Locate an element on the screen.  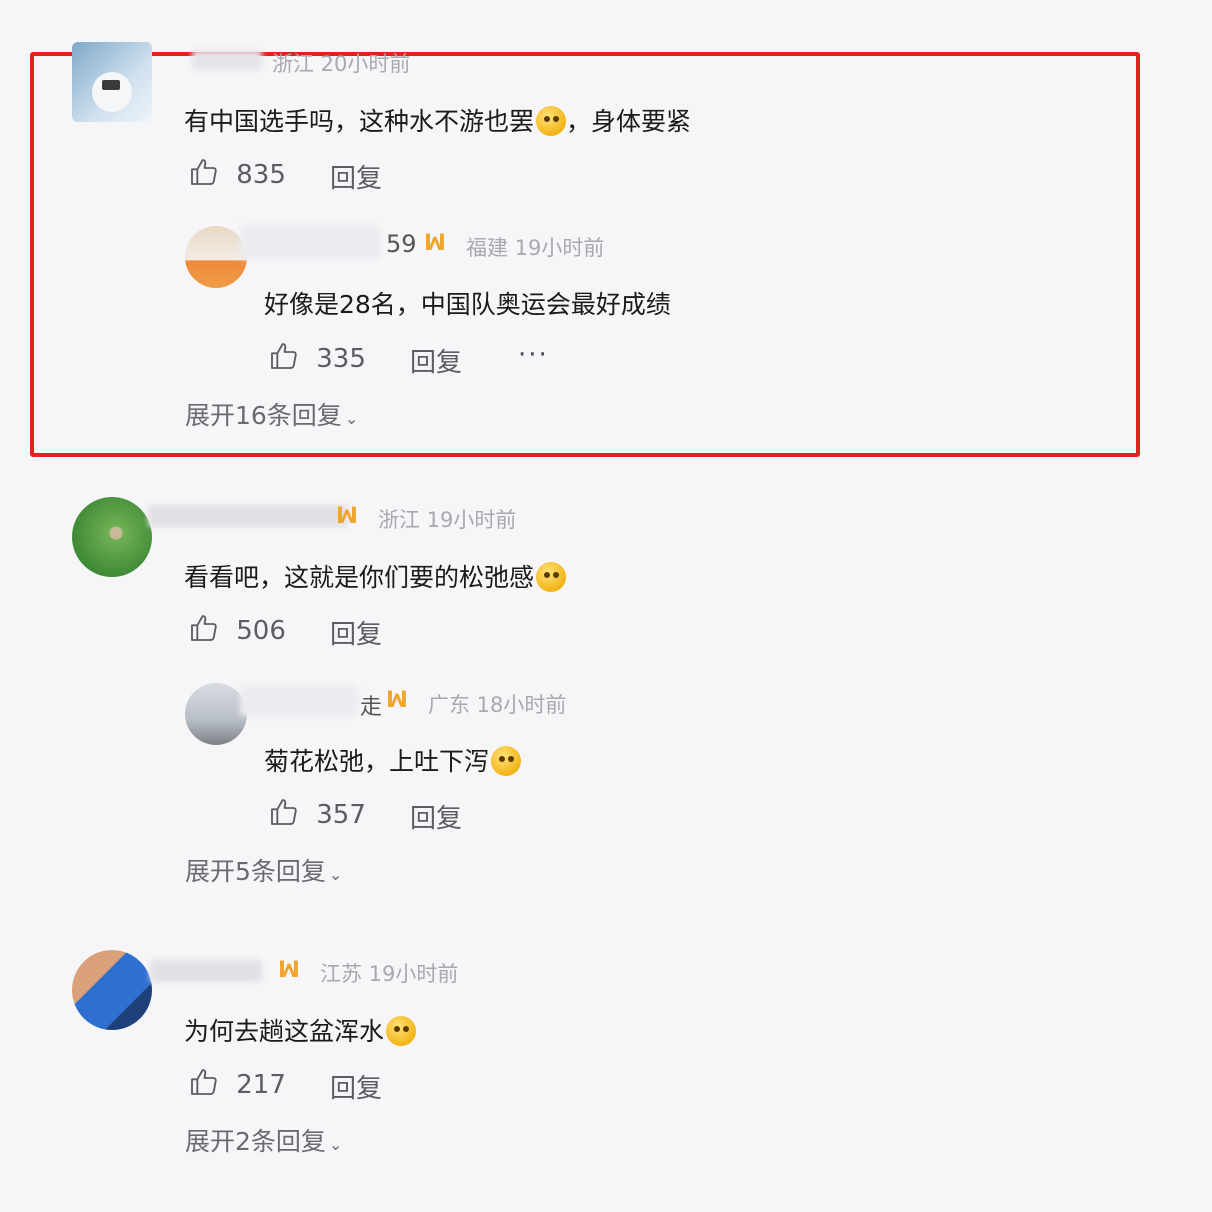
reply-name-suffix: 走 is located at coordinates (371, 707).